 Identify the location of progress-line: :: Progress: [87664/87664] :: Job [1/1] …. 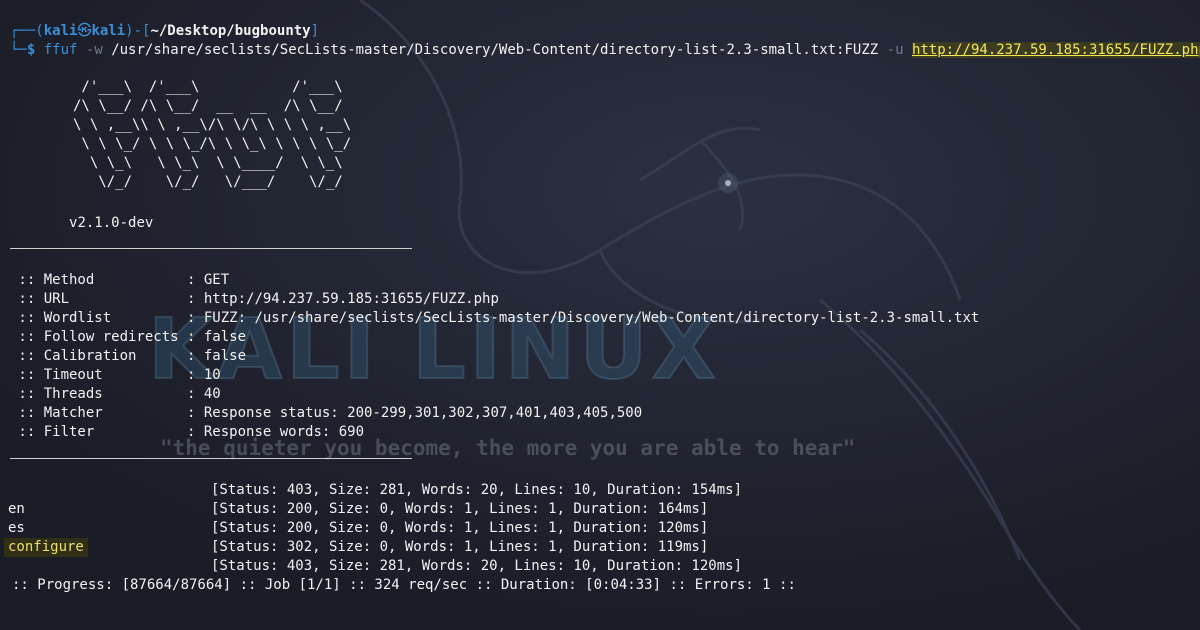
(404, 585).